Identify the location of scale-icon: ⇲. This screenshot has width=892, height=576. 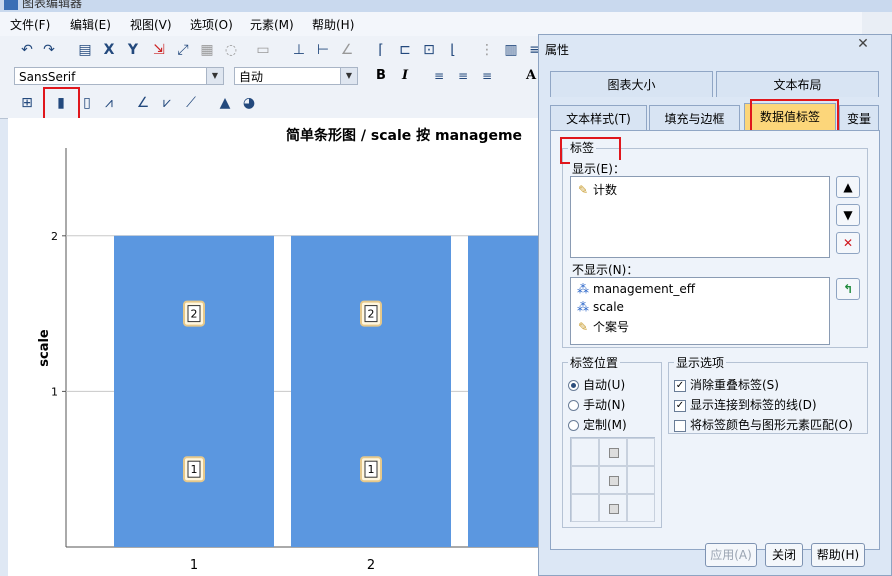
(159, 50).